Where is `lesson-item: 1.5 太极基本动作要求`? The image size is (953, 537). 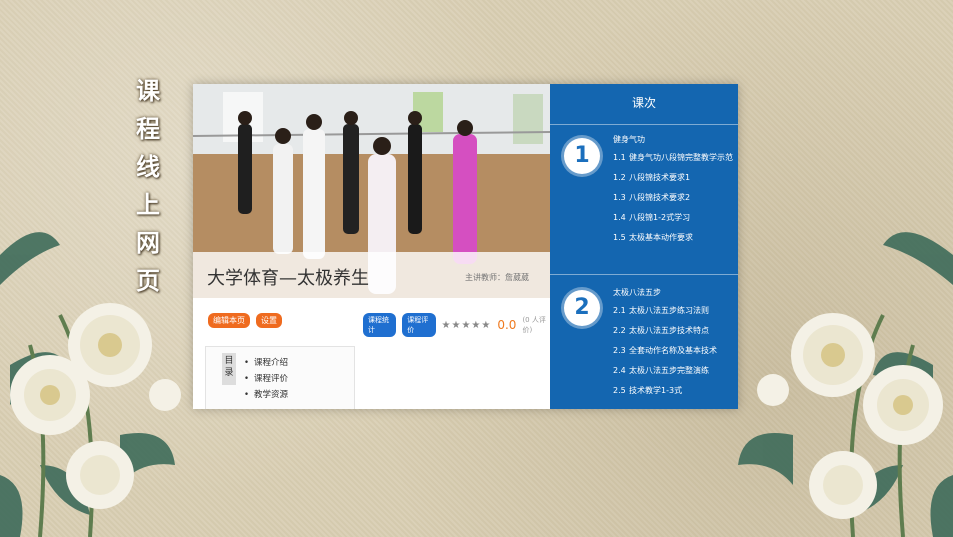
lesson-item: 1.5 太极基本动作要求 is located at coordinates (673, 237).